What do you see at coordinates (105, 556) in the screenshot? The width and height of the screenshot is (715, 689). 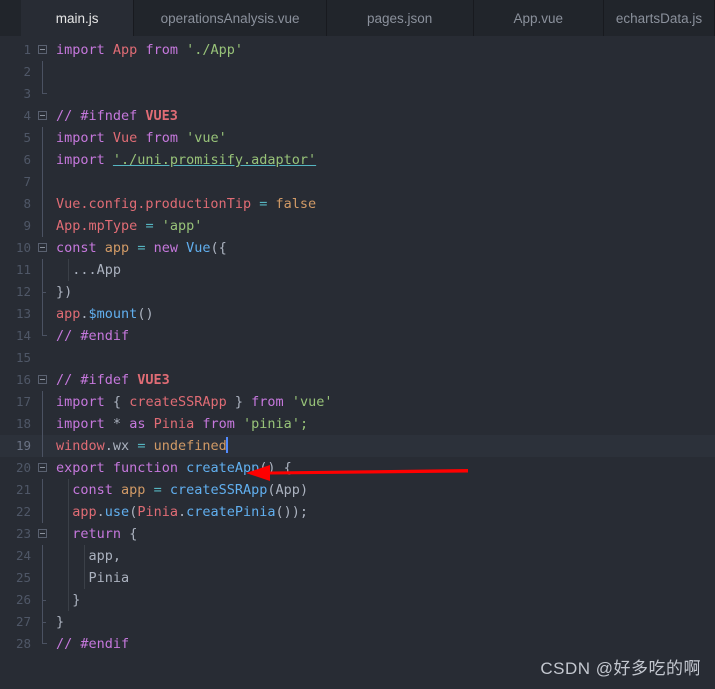 I see `token-identifier: app,` at bounding box center [105, 556].